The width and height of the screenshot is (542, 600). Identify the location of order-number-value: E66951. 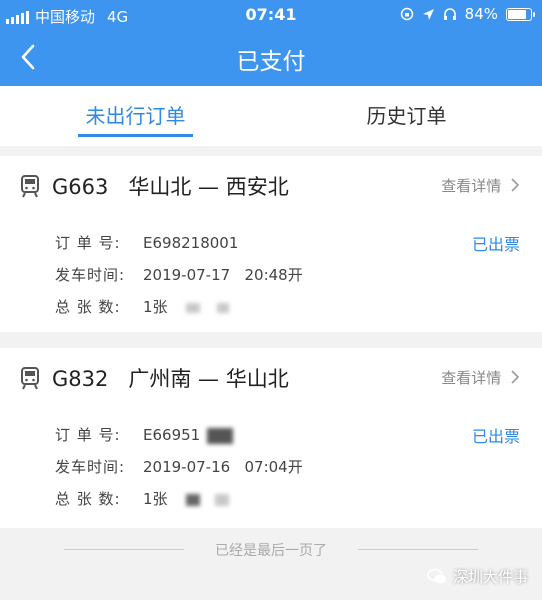
(172, 435).